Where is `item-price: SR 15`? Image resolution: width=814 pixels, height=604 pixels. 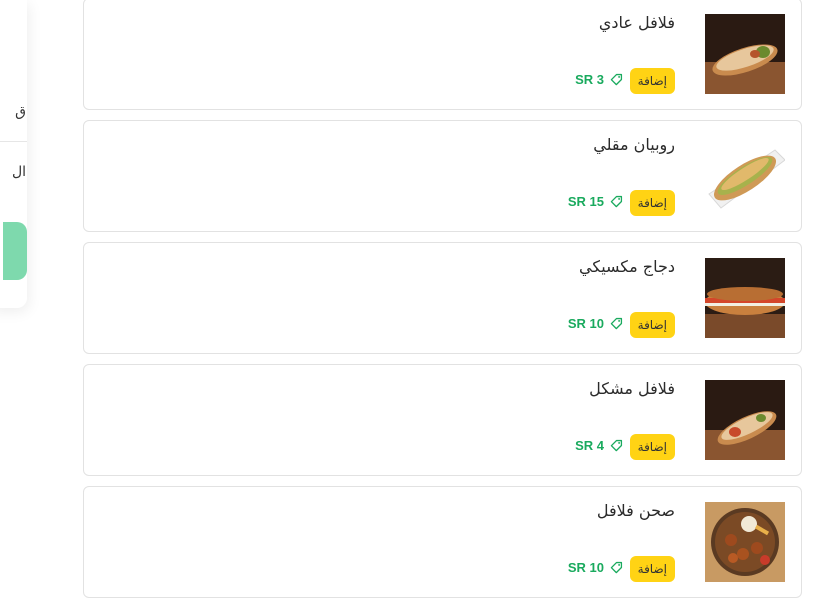
item-price: SR 15 is located at coordinates (595, 201).